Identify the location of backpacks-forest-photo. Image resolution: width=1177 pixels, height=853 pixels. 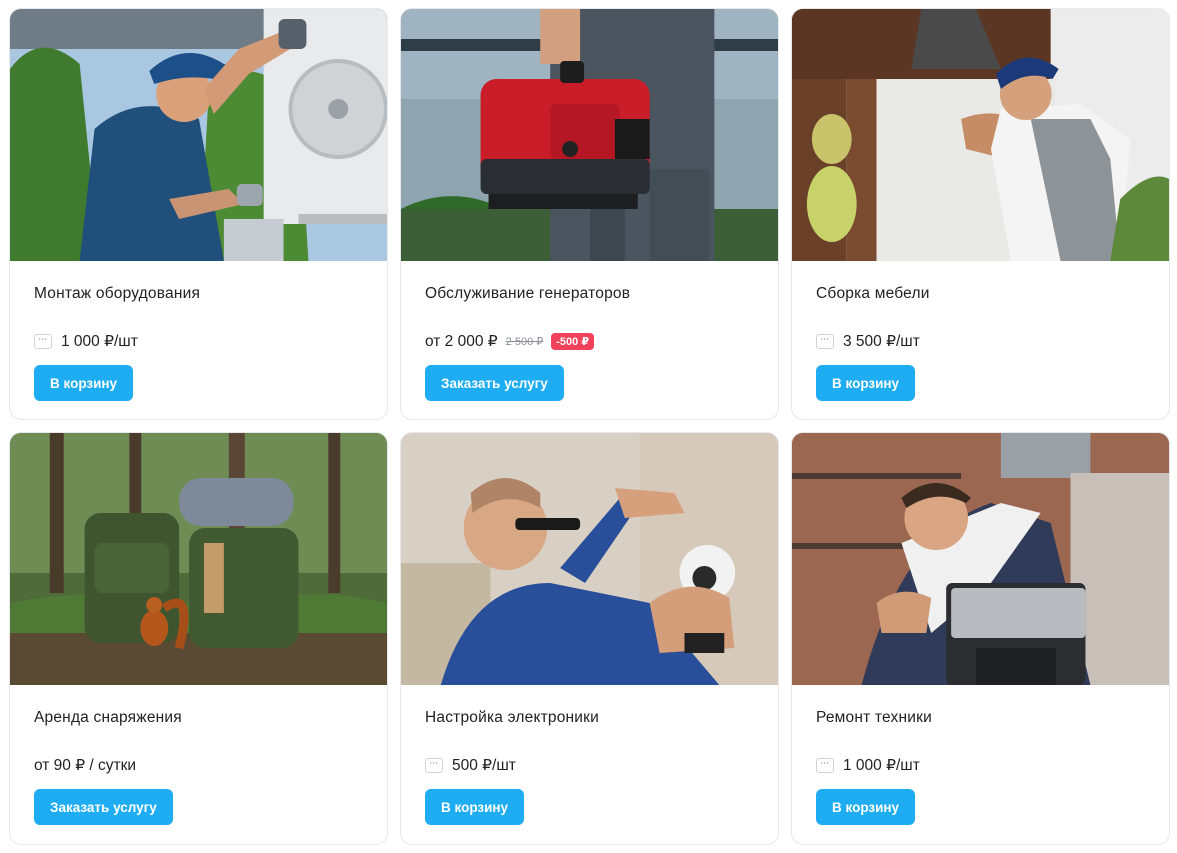
(198, 559).